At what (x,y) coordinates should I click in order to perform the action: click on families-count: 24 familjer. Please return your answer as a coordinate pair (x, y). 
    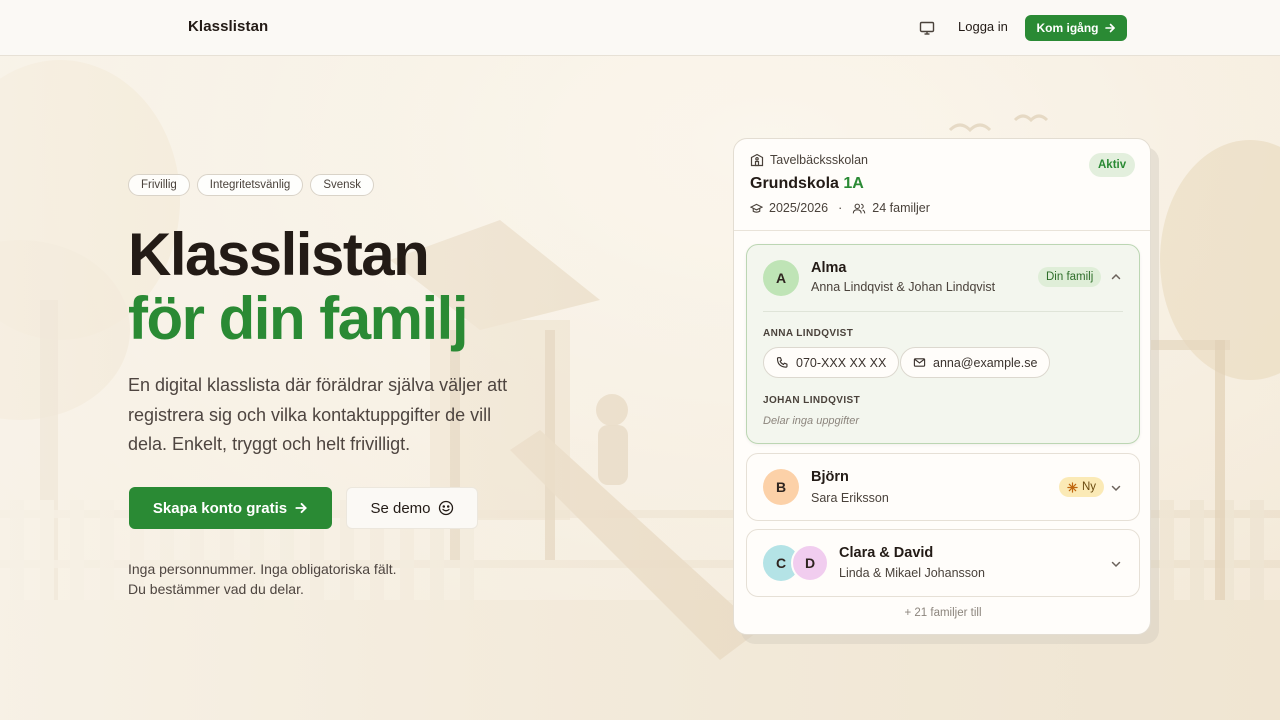
    Looking at the image, I should click on (901, 208).